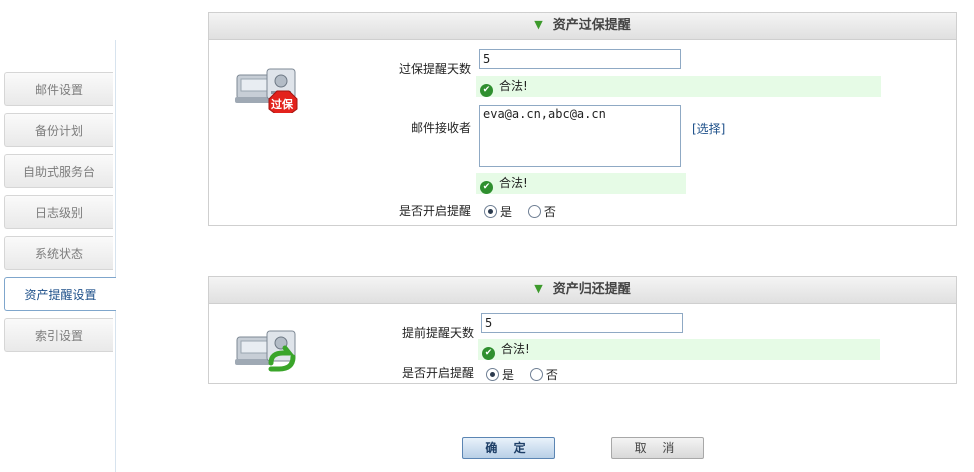 Image resolution: width=974 pixels, height=472 pixels. Describe the element at coordinates (282, 104) in the screenshot. I see `warranty-badge-text: 过保` at that location.